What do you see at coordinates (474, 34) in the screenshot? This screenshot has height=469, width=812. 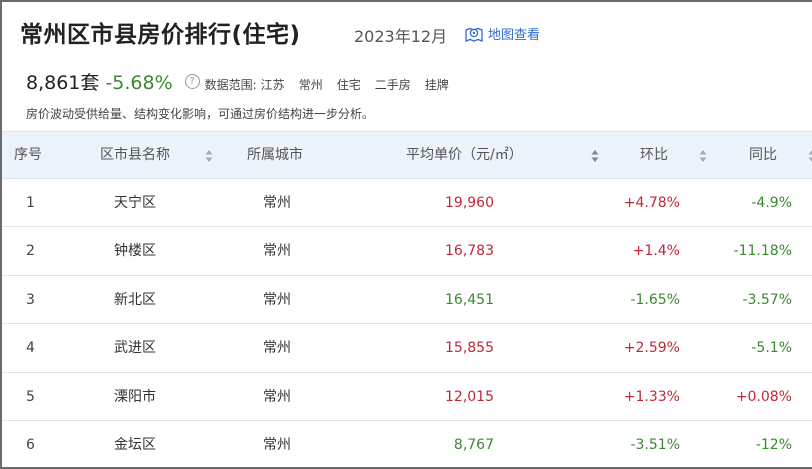 I see `map-pin-icon` at bounding box center [474, 34].